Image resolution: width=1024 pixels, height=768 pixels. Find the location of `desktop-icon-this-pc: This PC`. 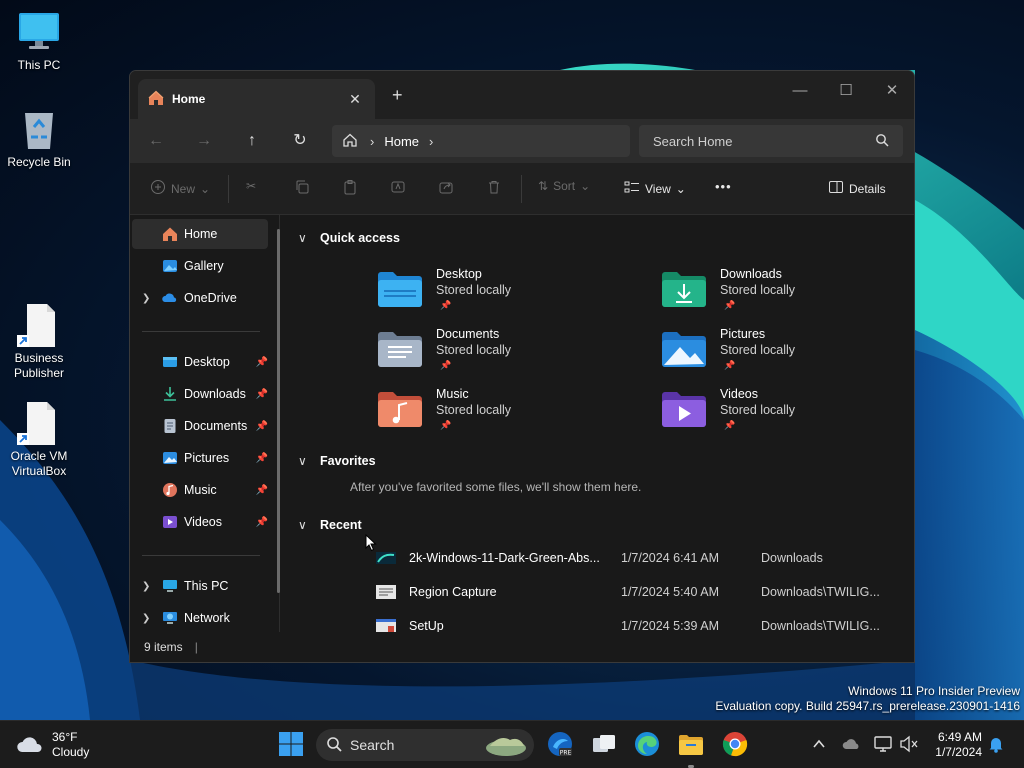

desktop-icon-this-pc: This PC is located at coordinates (39, 41).